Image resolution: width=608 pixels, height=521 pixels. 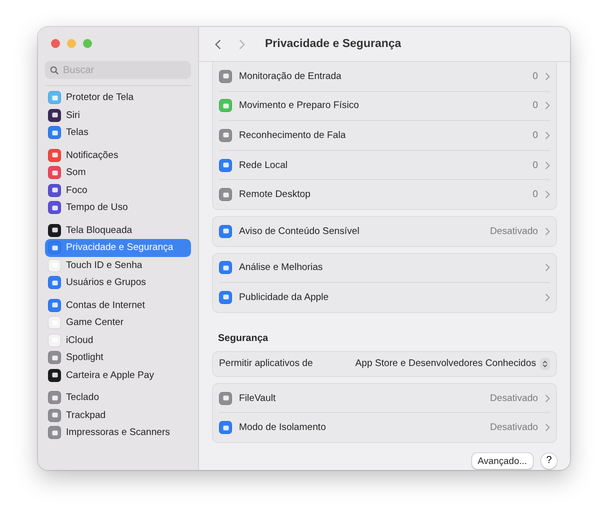 What do you see at coordinates (549, 460) in the screenshot?
I see `help-button: ?` at bounding box center [549, 460].